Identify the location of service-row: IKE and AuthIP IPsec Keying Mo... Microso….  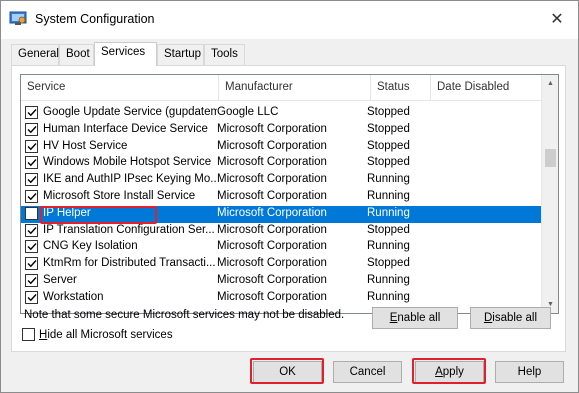
(281, 180).